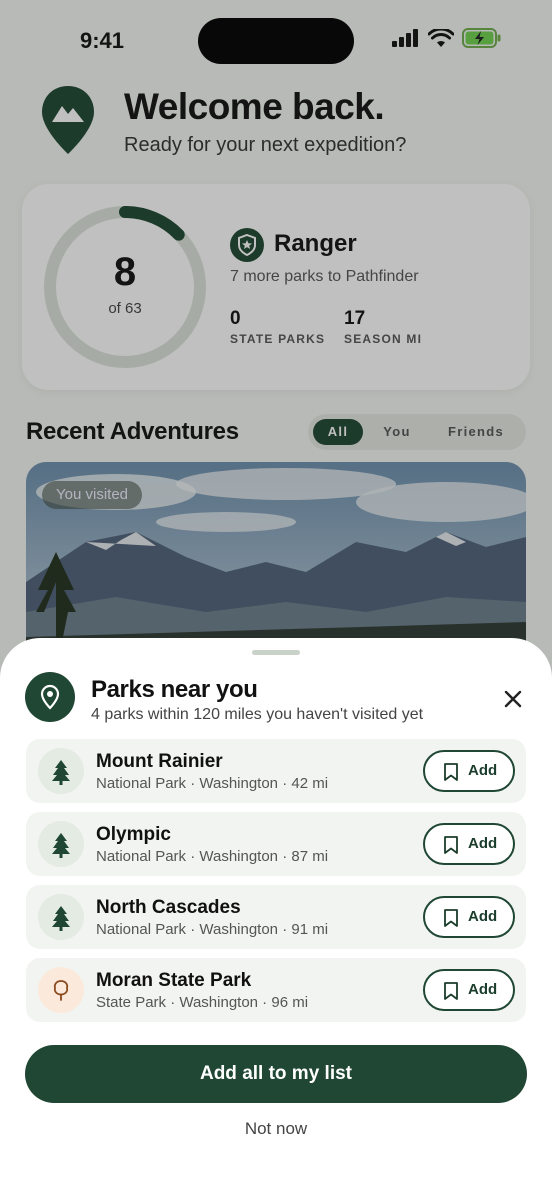  Describe the element at coordinates (159, 761) in the screenshot. I see `park-name: Mount Rainier` at that location.